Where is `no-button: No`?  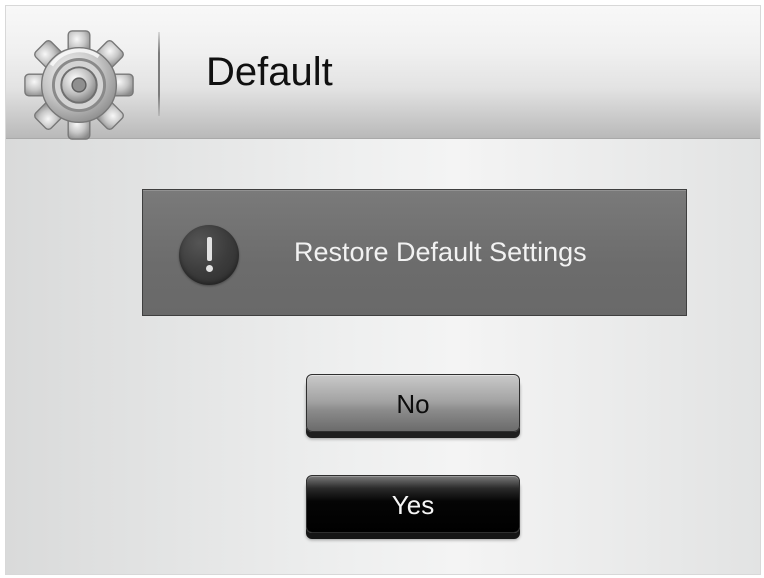
no-button: No is located at coordinates (413, 403).